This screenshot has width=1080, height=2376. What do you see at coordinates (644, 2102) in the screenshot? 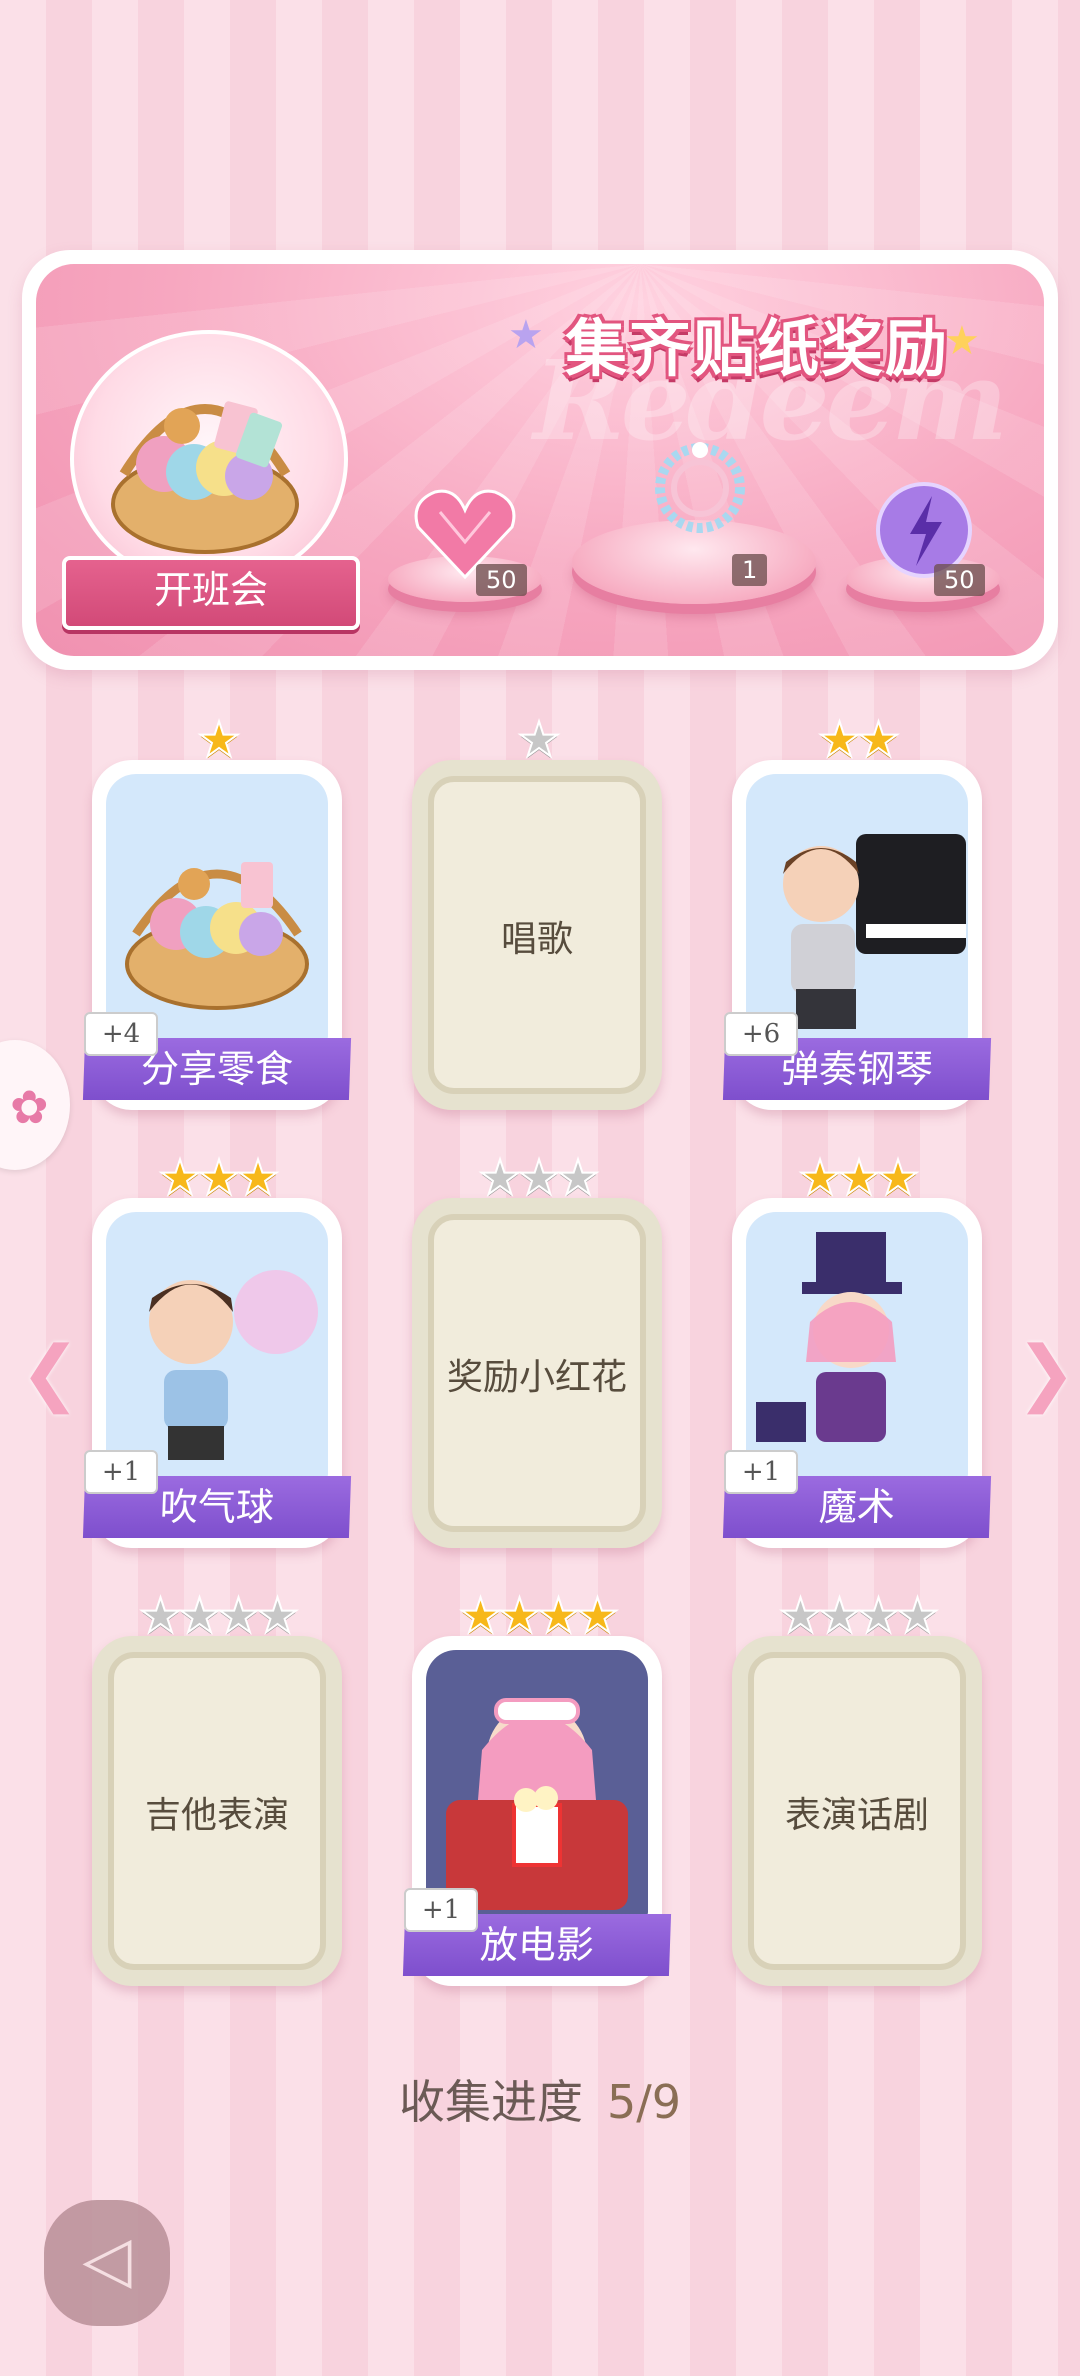
I see `progress-value: 5/9` at bounding box center [644, 2102].